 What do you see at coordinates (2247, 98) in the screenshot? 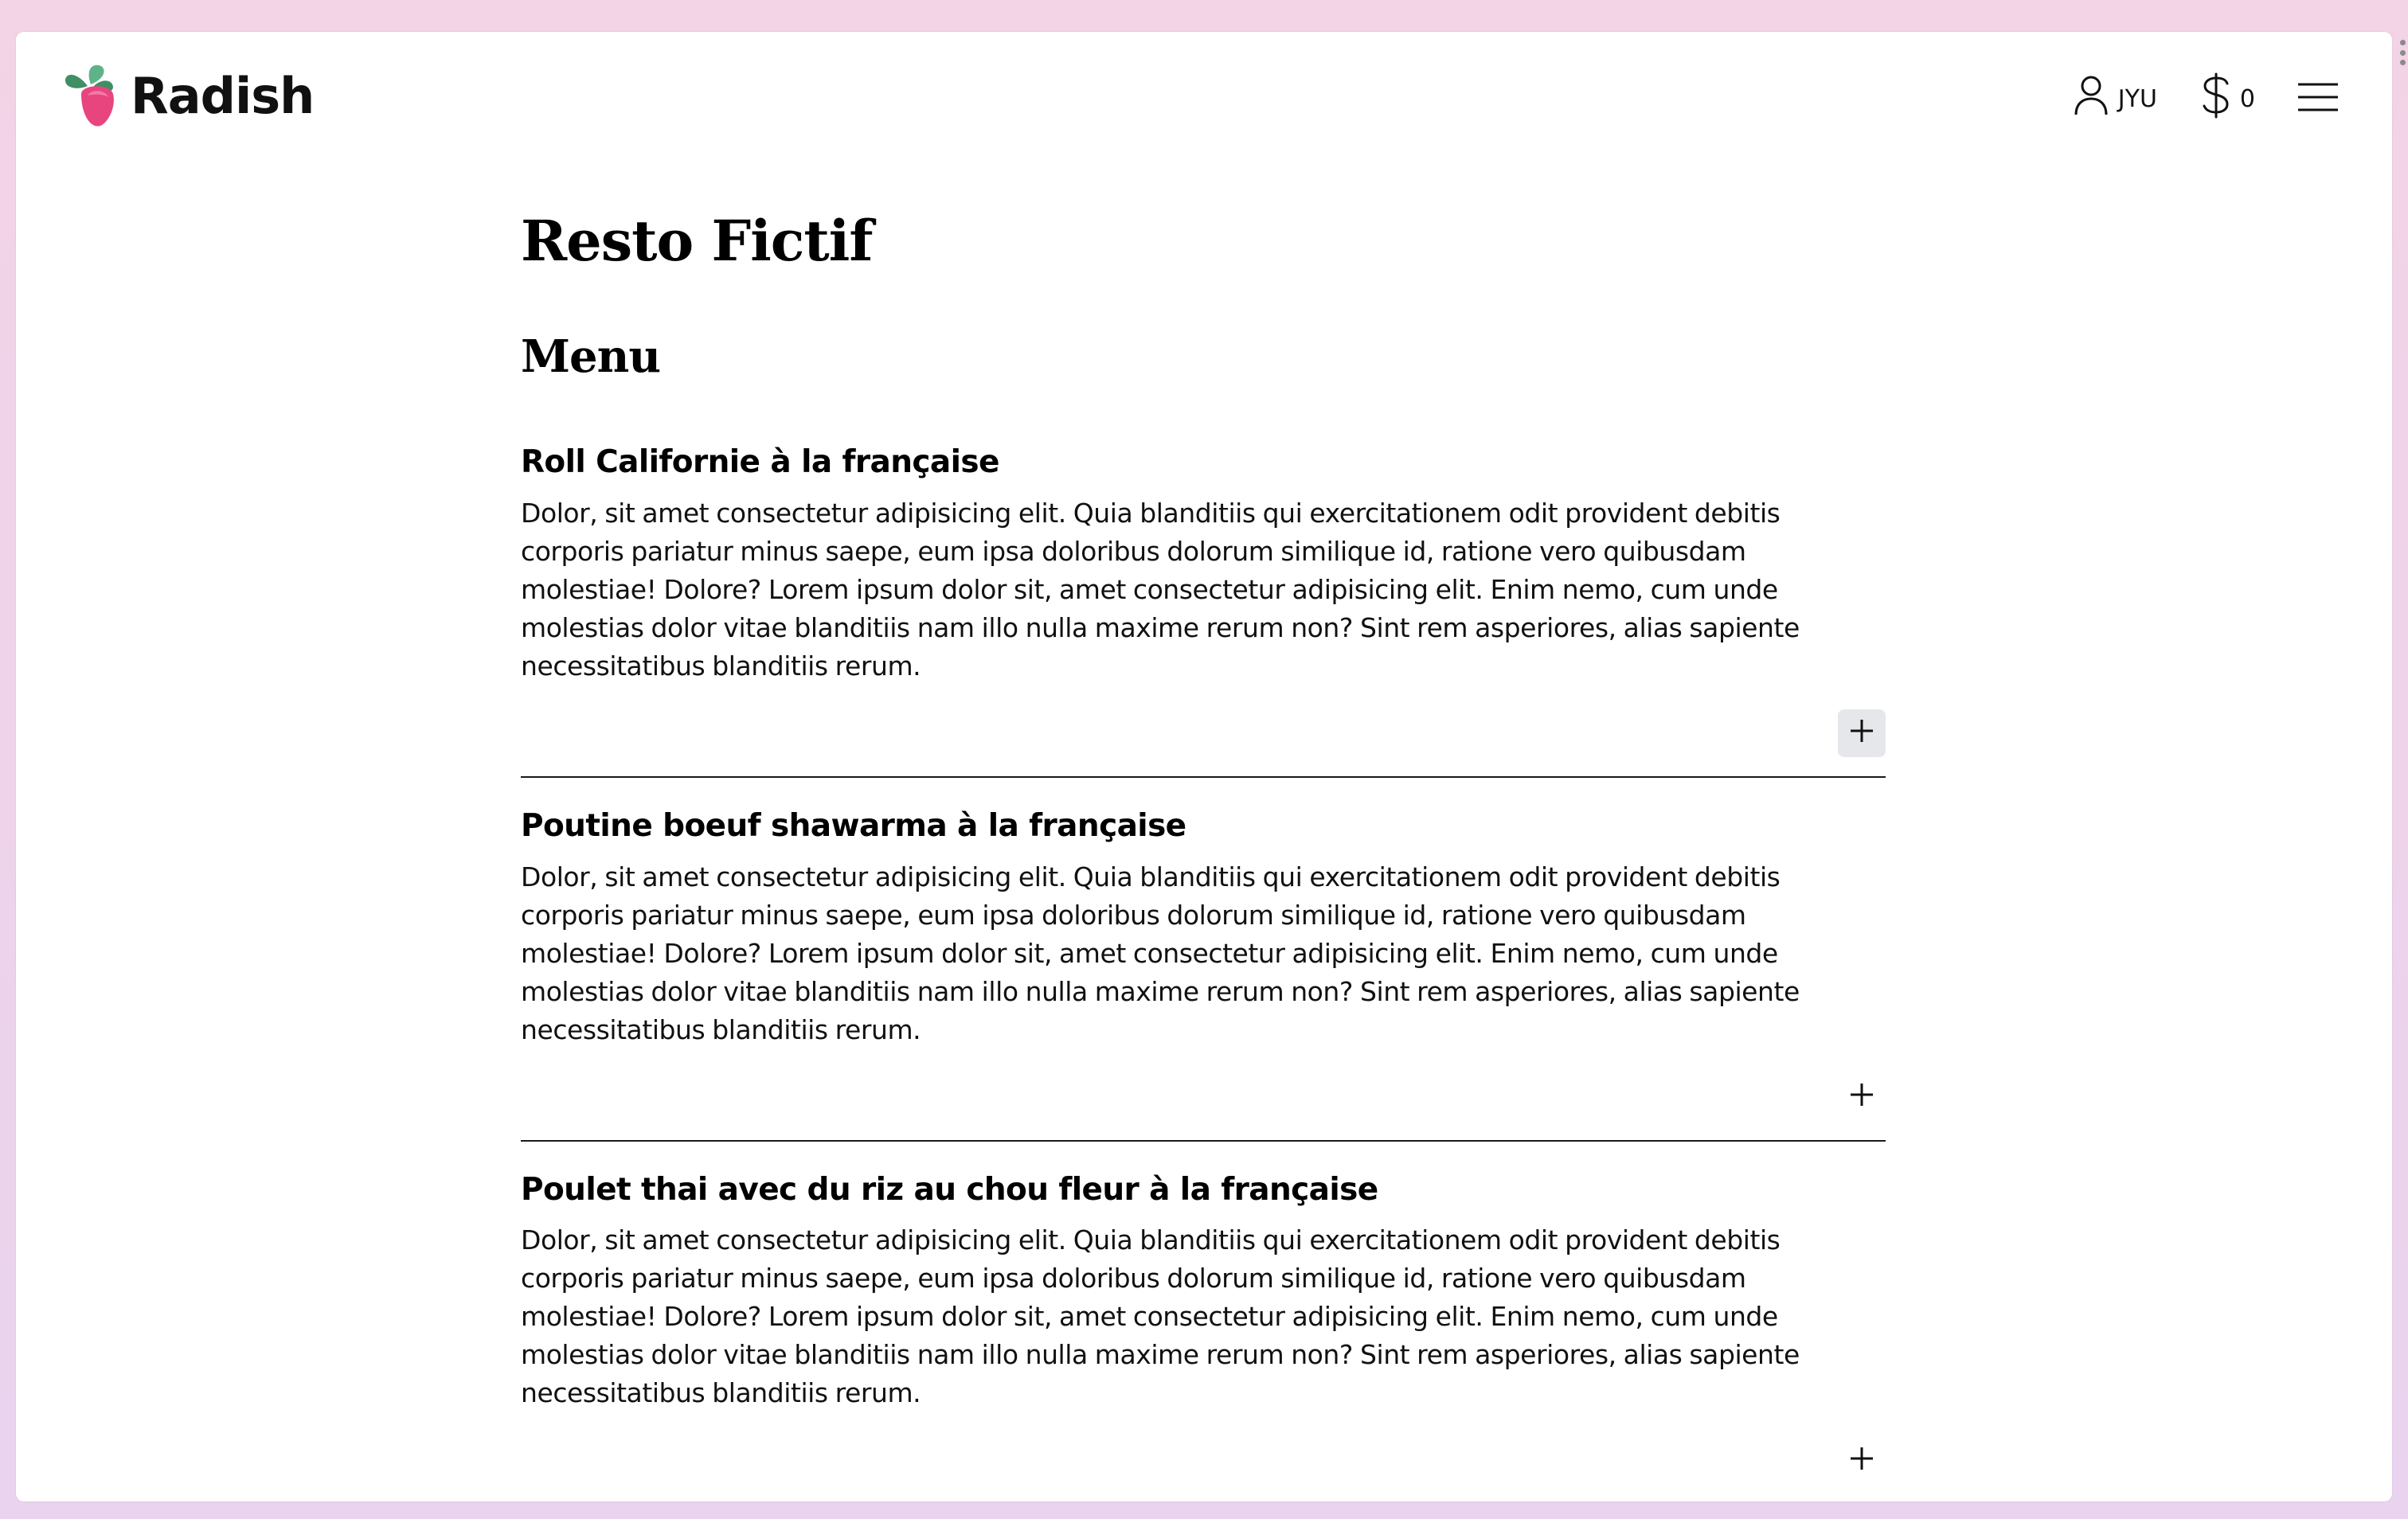
I see `cart-count: 0` at bounding box center [2247, 98].